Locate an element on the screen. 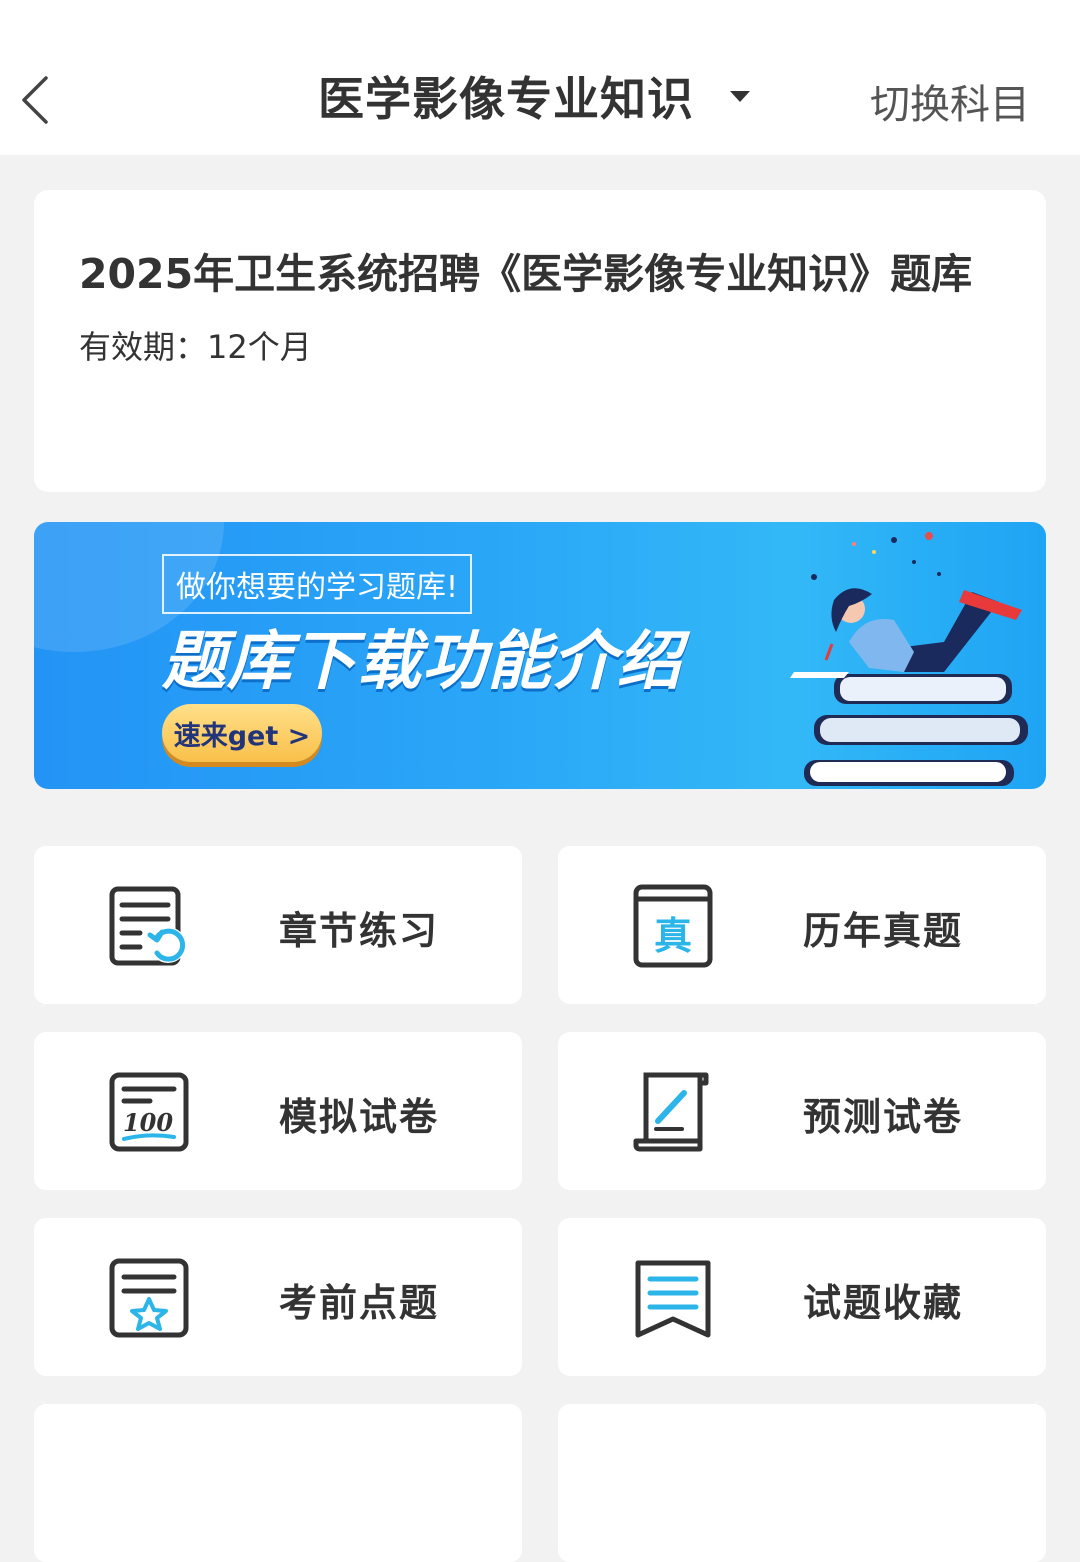 The width and height of the screenshot is (1080, 1562). menu-tile-past-exams: 真 历年真题 is located at coordinates (802, 925).